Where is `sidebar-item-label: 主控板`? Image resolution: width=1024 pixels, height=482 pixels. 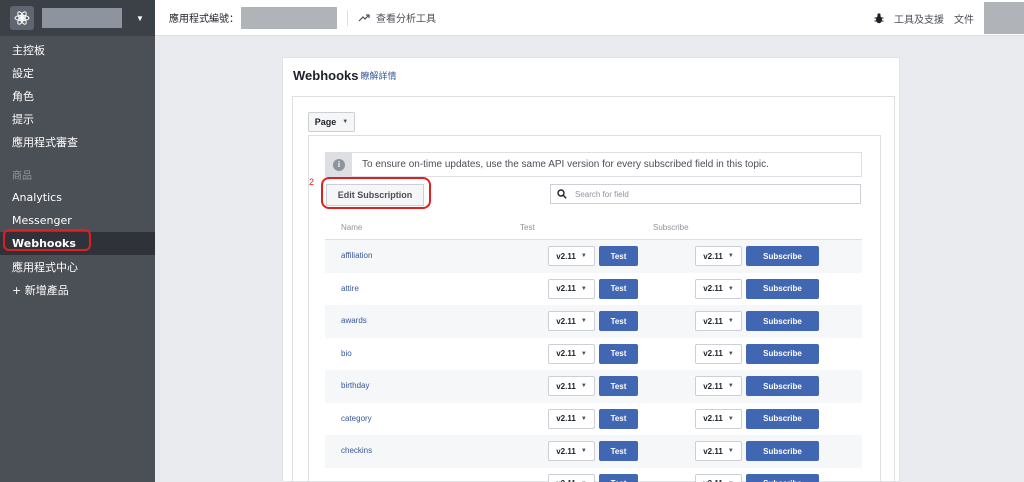
sidebar-item-label: 主控板 is located at coordinates (28, 50).